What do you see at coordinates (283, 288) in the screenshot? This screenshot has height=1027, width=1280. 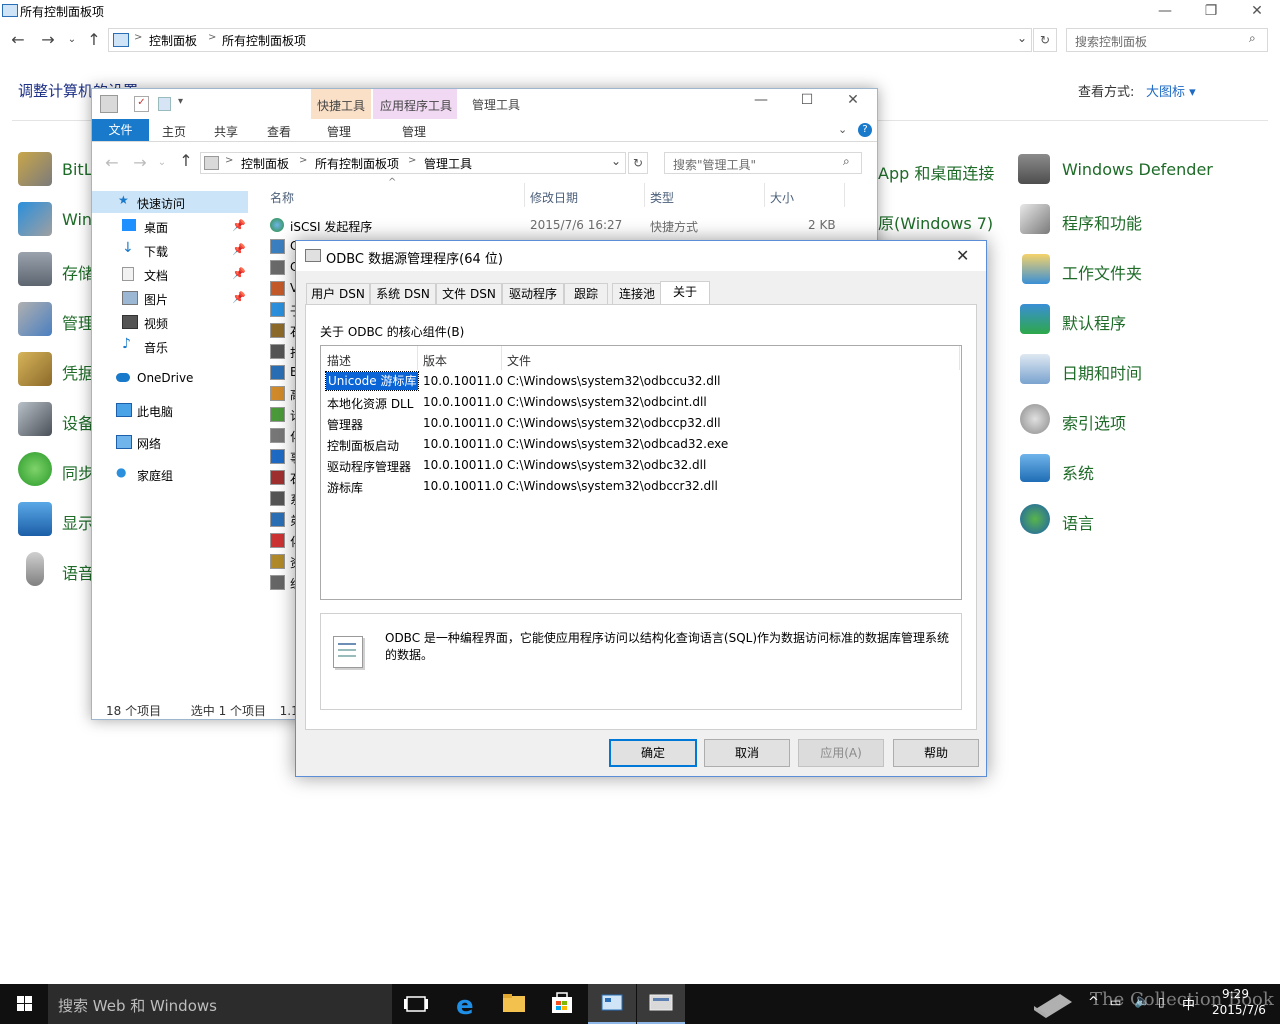 I see `file-row: V` at bounding box center [283, 288].